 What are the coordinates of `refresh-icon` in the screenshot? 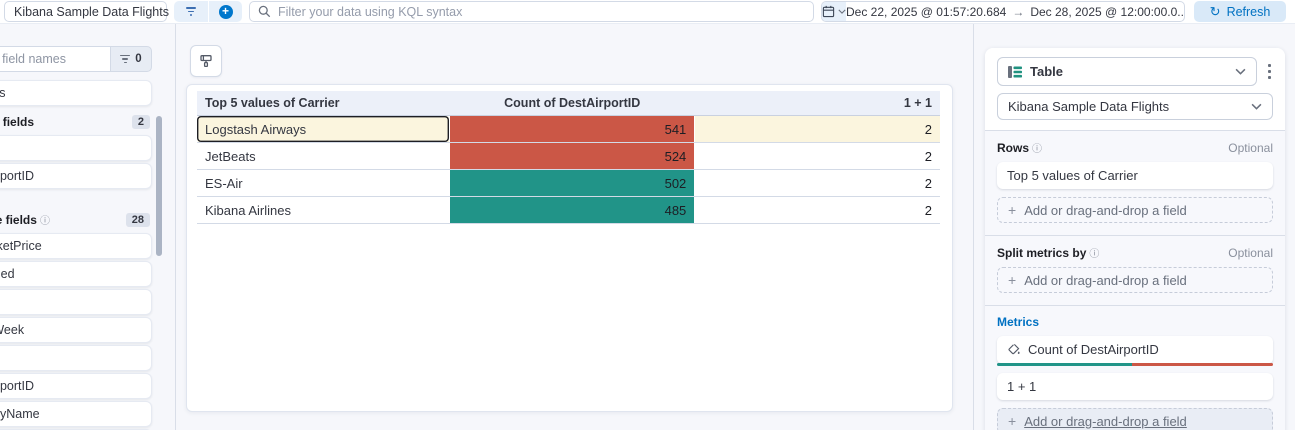 It's located at (1215, 12).